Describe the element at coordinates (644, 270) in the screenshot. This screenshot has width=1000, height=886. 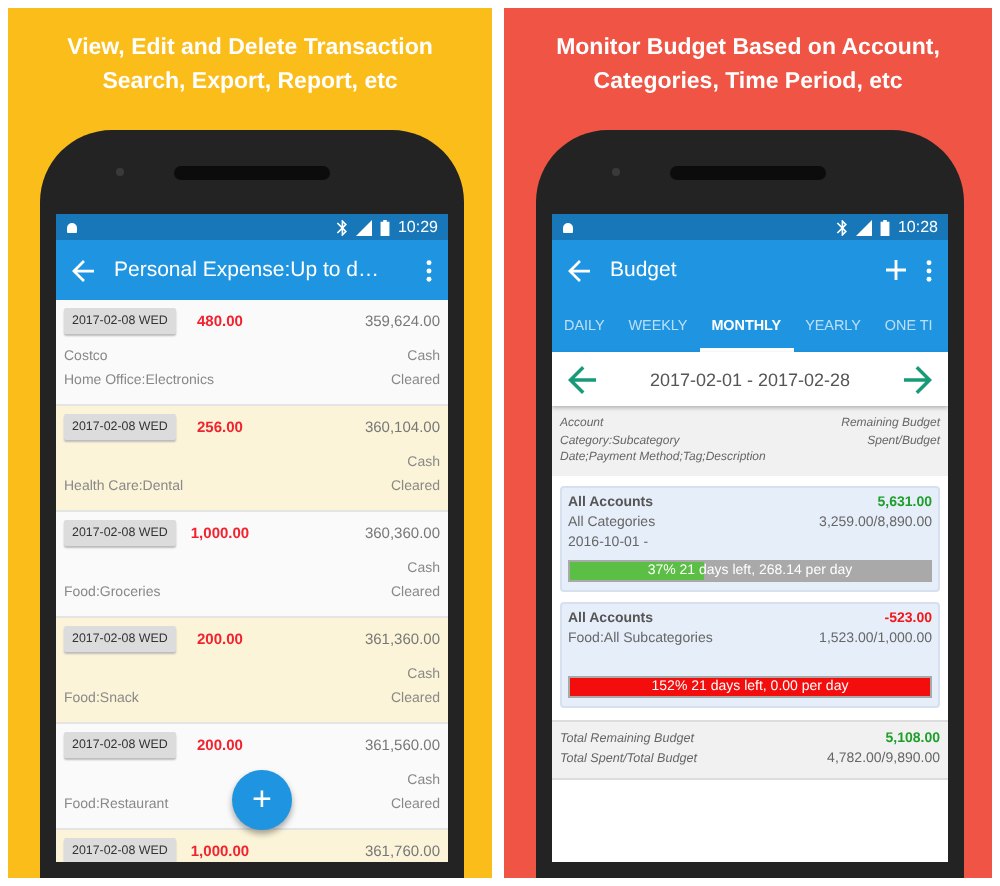
I see `app-bar-title: Budget` at that location.